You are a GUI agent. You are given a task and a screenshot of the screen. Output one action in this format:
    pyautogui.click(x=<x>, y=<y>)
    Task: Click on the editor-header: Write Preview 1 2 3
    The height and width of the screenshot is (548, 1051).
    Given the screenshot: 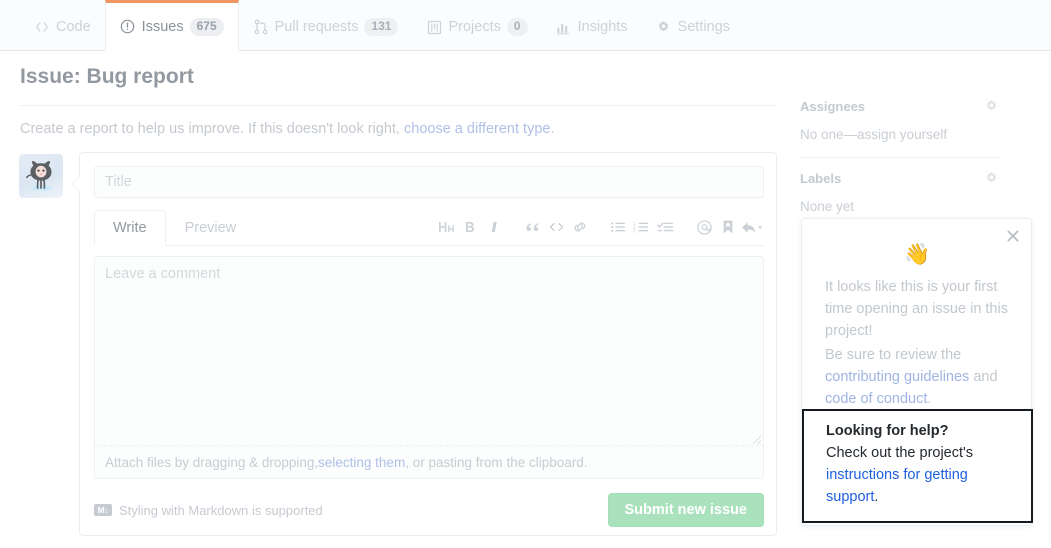 What is the action you would take?
    pyautogui.click(x=429, y=228)
    